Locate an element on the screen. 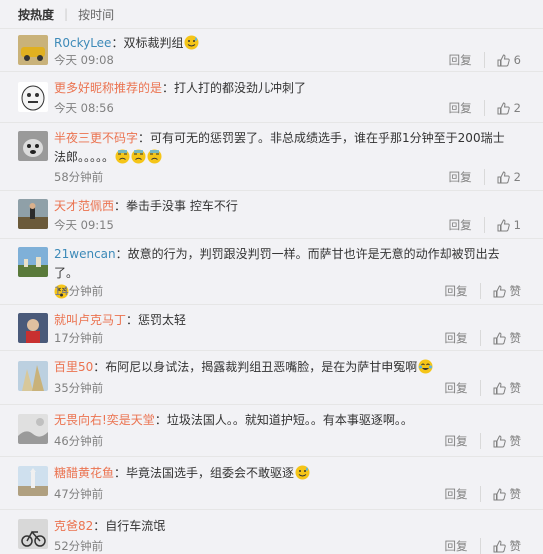 Image resolution: width=543 pixels, height=554 pixels. comment-text: 垃圾法国人。。就知道护短。。有本事驱逐啊。。 is located at coordinates (289, 420).